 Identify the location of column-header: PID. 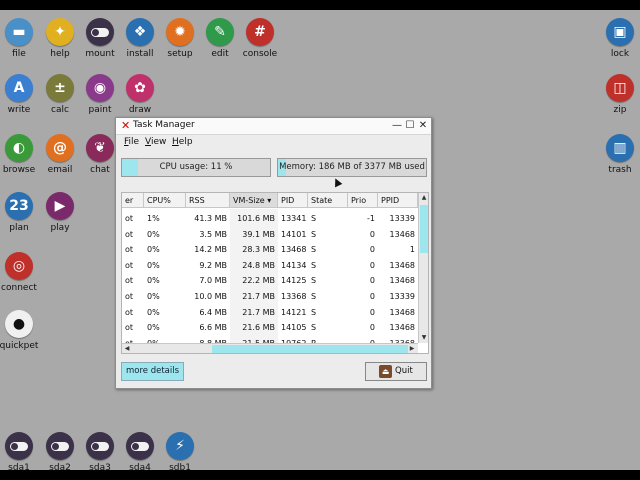
(293, 200).